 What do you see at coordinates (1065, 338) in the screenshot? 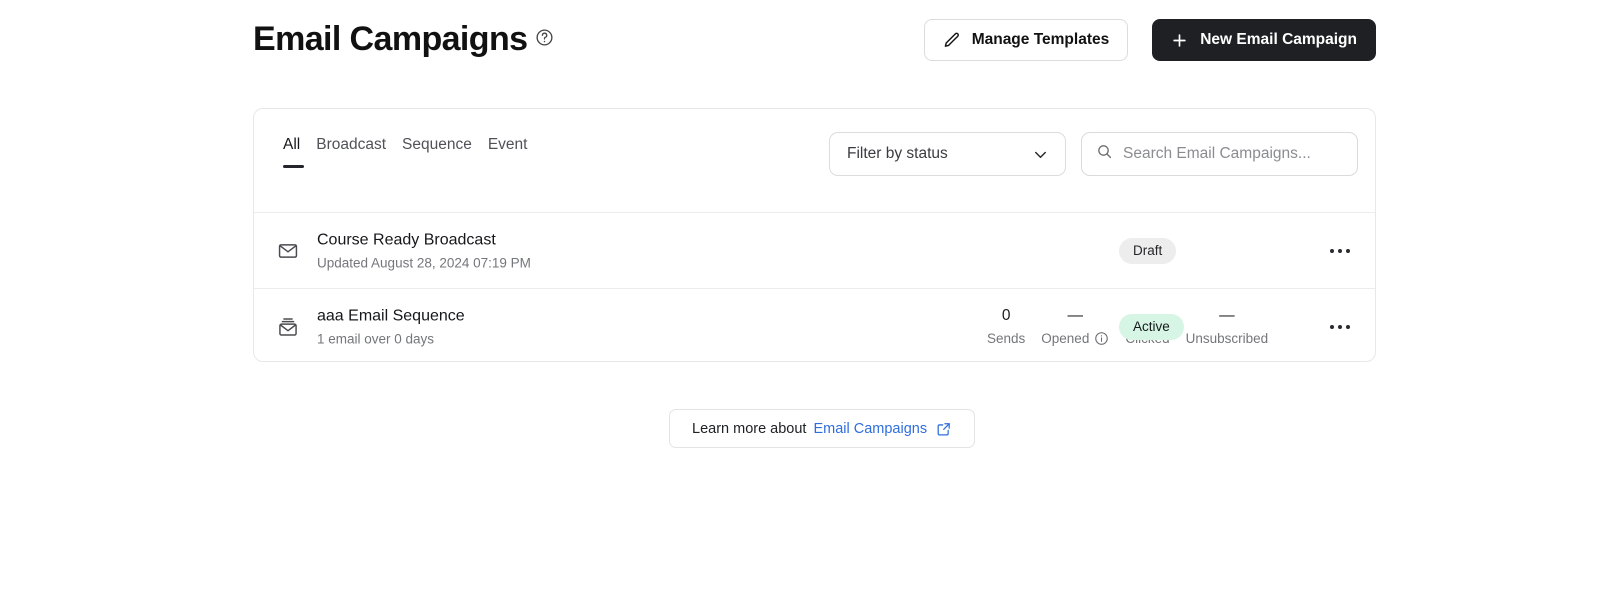
I see `stat-label: Opened` at bounding box center [1065, 338].